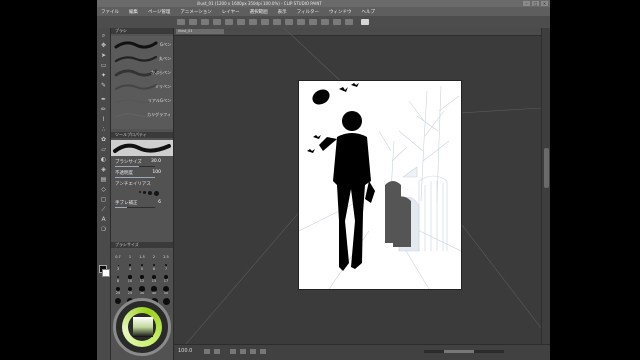 The width and height of the screenshot is (640, 360). What do you see at coordinates (143, 163) in the screenshot?
I see `brush-size-property: ブラシサイズ 30.0` at bounding box center [143, 163].